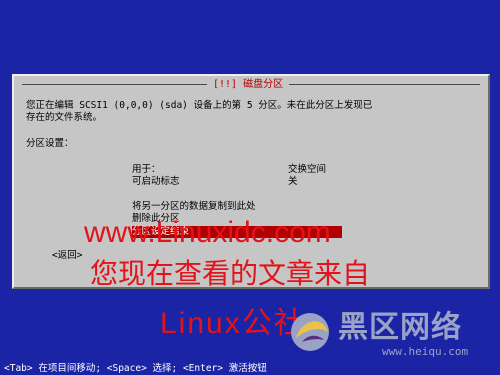 This screenshot has width=500, height=375. Describe the element at coordinates (67, 256) in the screenshot. I see `back-button: <返回>` at that location.